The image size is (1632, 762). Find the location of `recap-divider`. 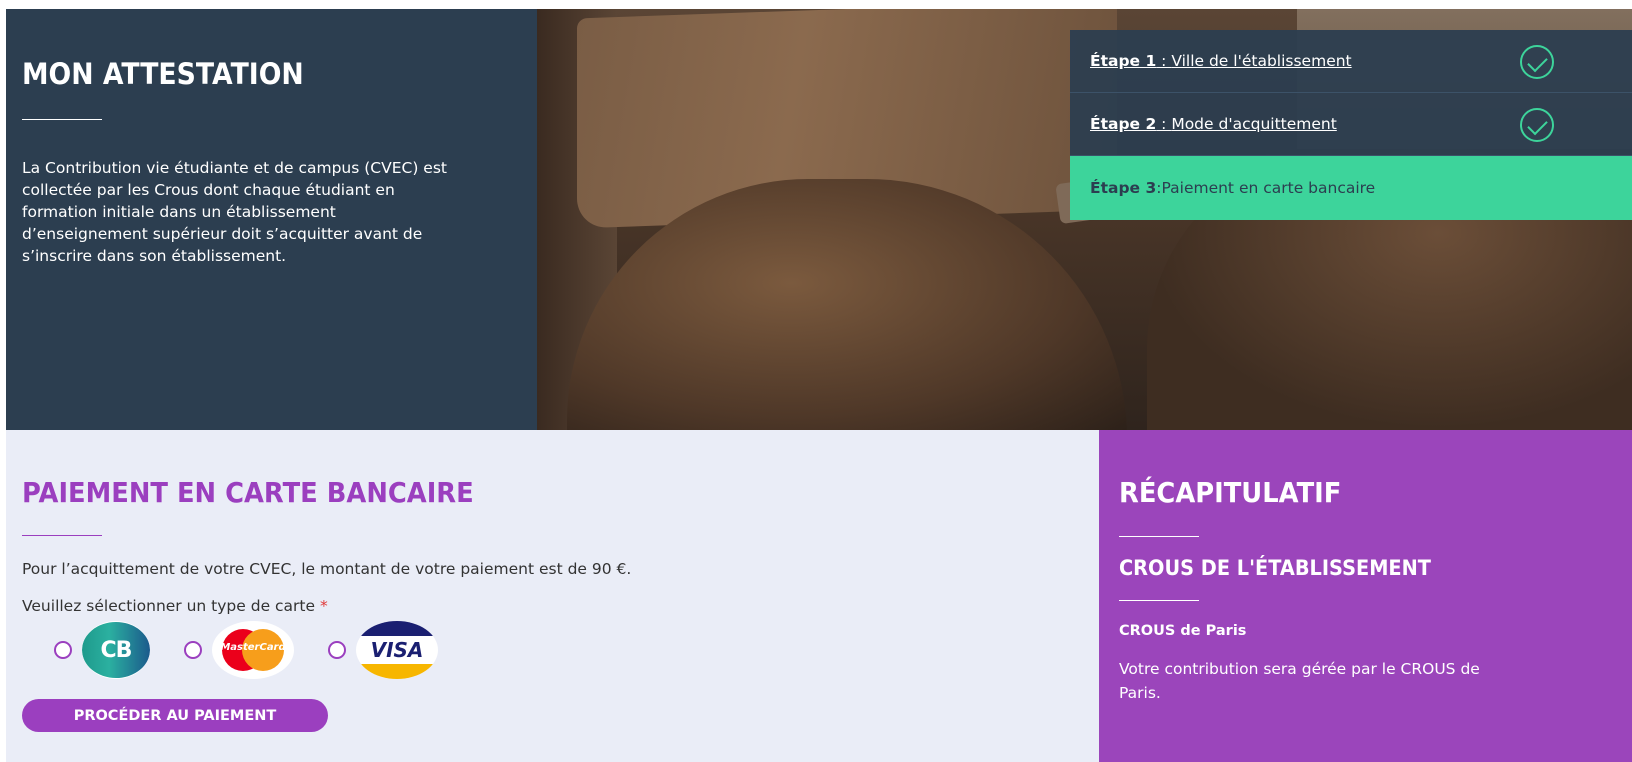

recap-divider is located at coordinates (1159, 536).